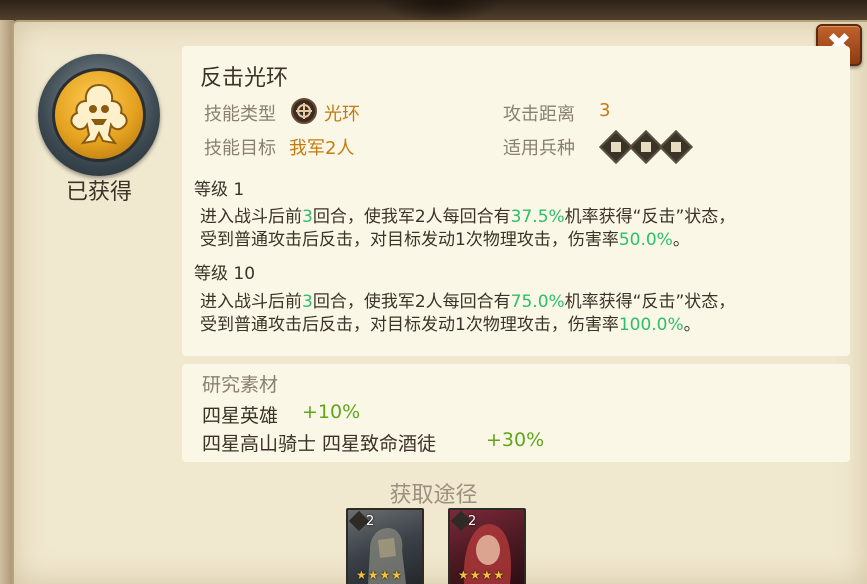  I want to click on acquired-status: 已获得, so click(98, 192).